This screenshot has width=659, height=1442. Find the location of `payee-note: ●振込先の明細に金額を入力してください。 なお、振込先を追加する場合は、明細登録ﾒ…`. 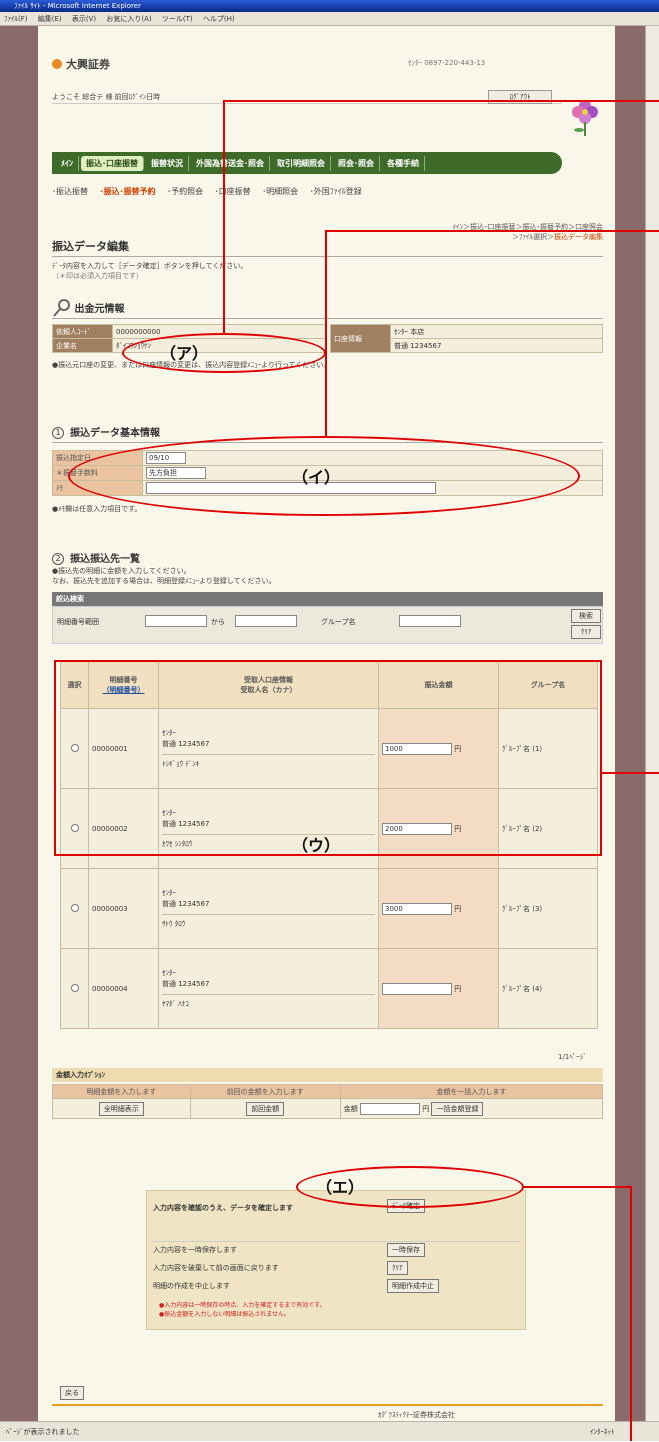

payee-note: ●振込先の明細に金額を入力してください。 なお、振込先を追加する場合は、明細登録ﾒ… is located at coordinates (164, 576).